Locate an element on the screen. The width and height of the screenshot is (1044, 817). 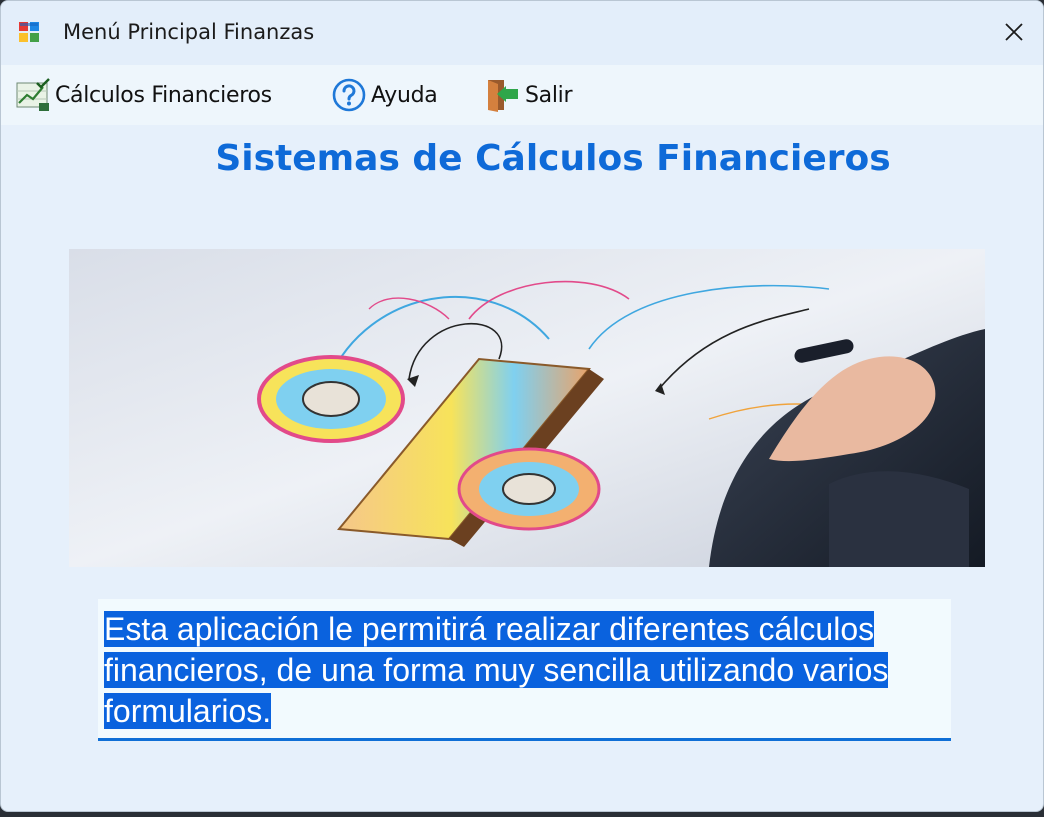
menu-item-salir: Salir is located at coordinates (529, 95).